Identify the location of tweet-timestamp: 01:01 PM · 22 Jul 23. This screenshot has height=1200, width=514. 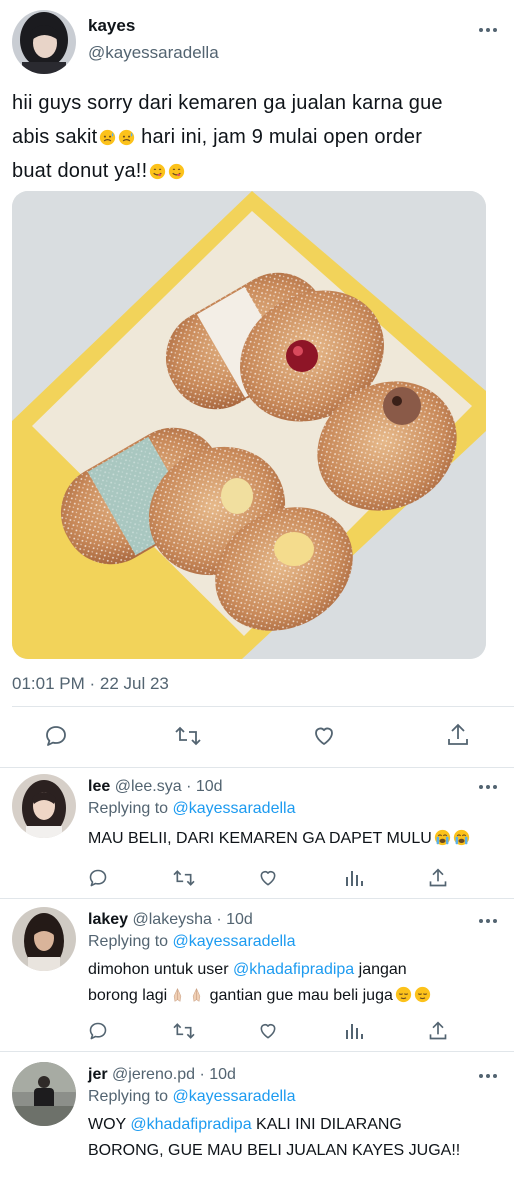
(90, 684).